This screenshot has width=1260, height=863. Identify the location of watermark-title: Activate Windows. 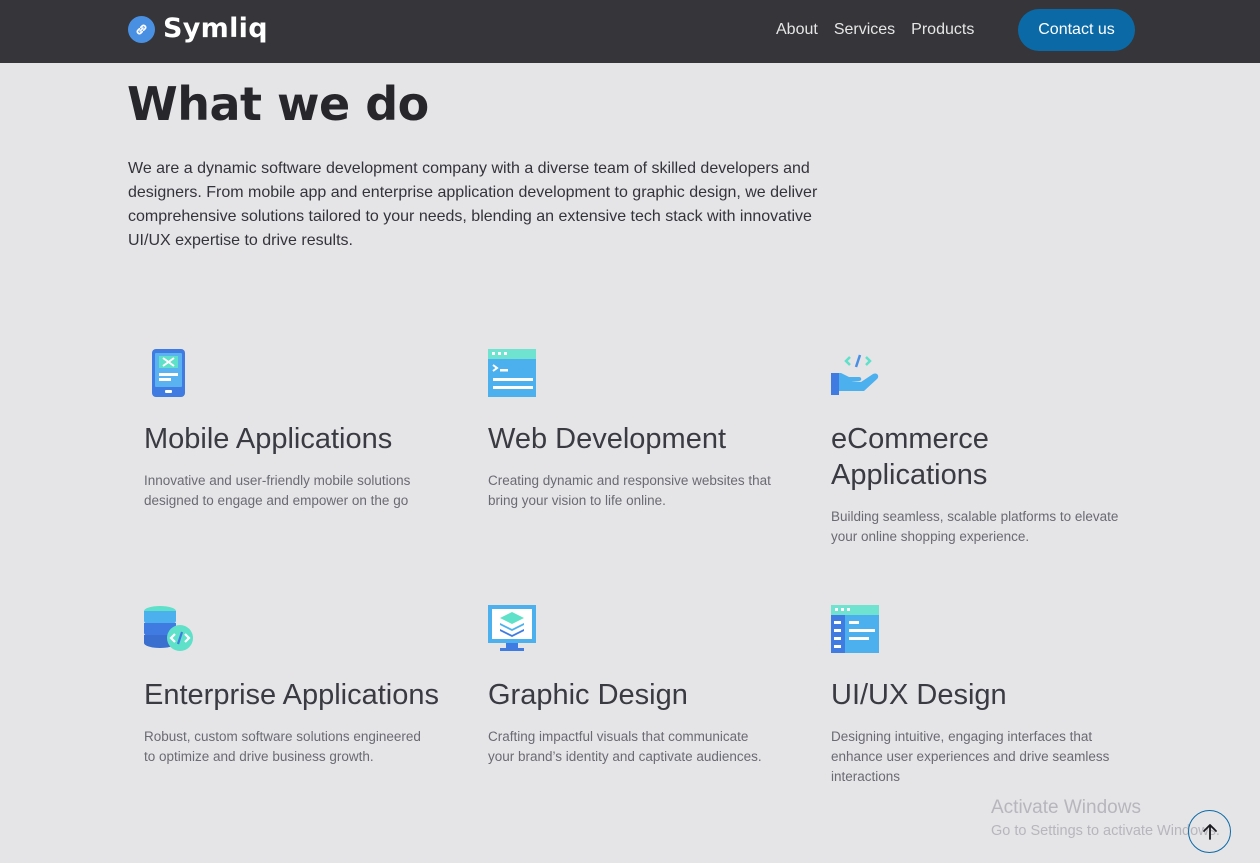
(1066, 807).